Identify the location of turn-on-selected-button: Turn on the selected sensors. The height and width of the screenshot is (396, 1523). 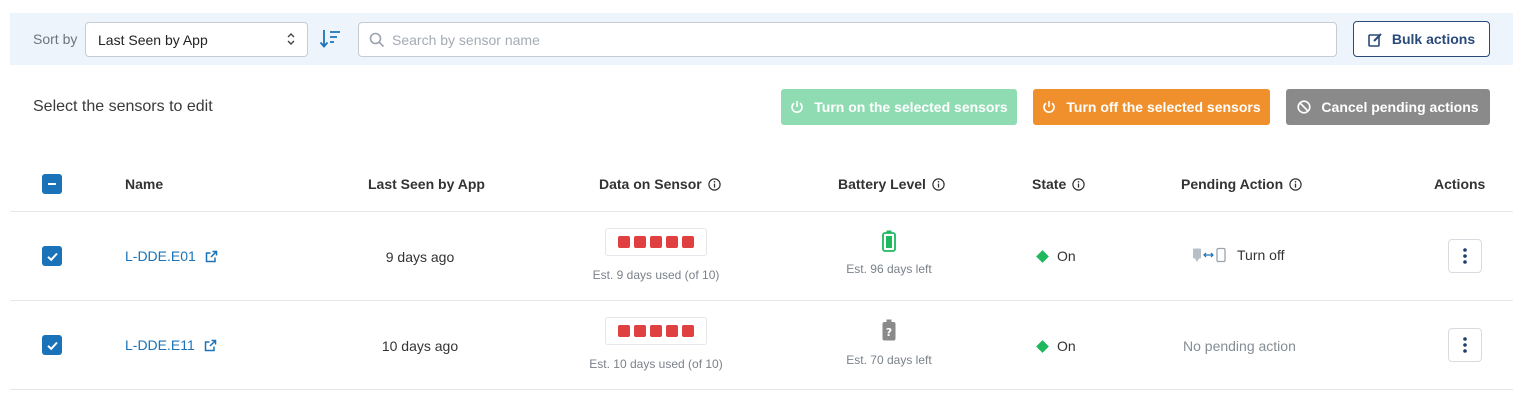
(899, 107).